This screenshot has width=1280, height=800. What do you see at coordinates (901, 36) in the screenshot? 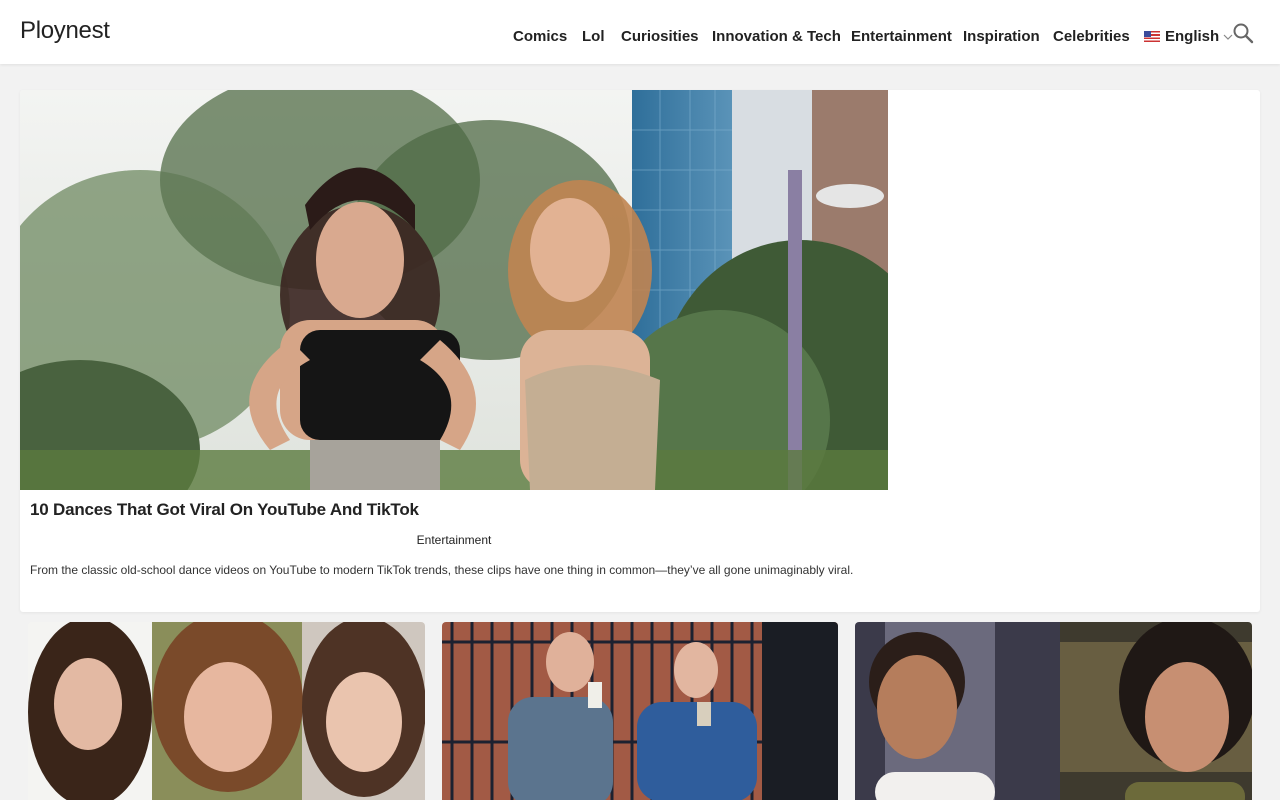
I see `nav-item-entertainment: Entertainment` at bounding box center [901, 36].